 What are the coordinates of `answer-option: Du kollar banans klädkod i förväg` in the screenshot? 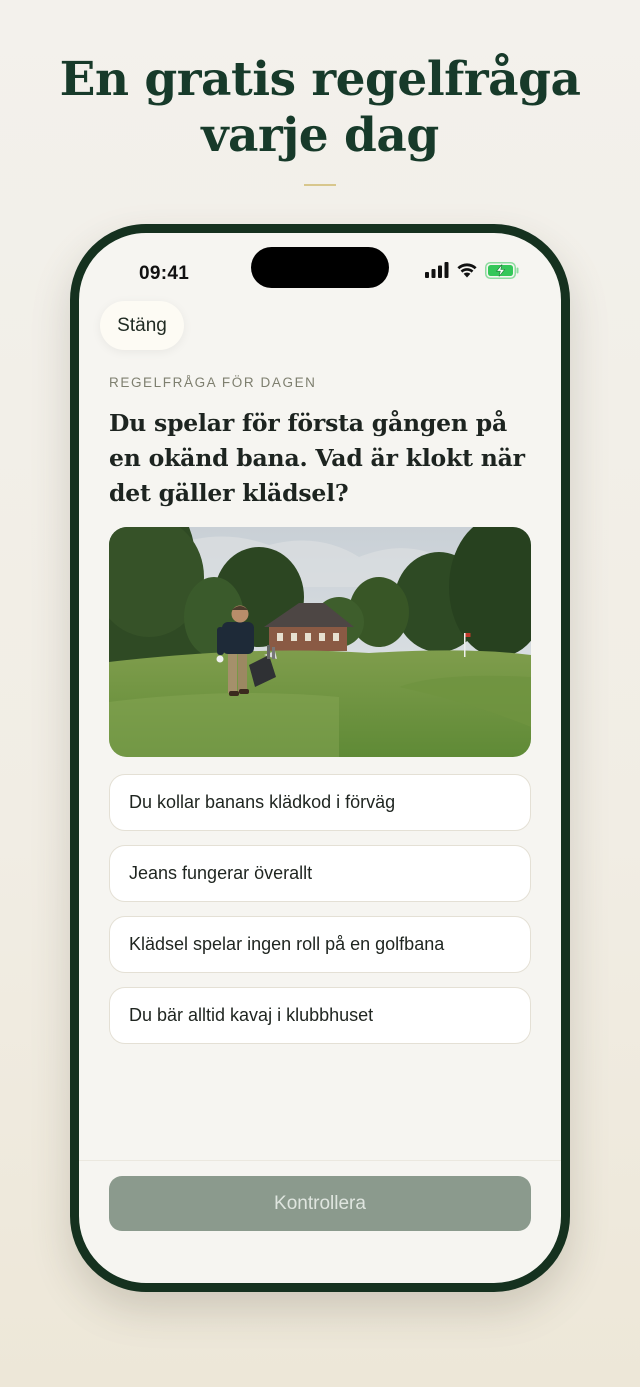 It's located at (320, 802).